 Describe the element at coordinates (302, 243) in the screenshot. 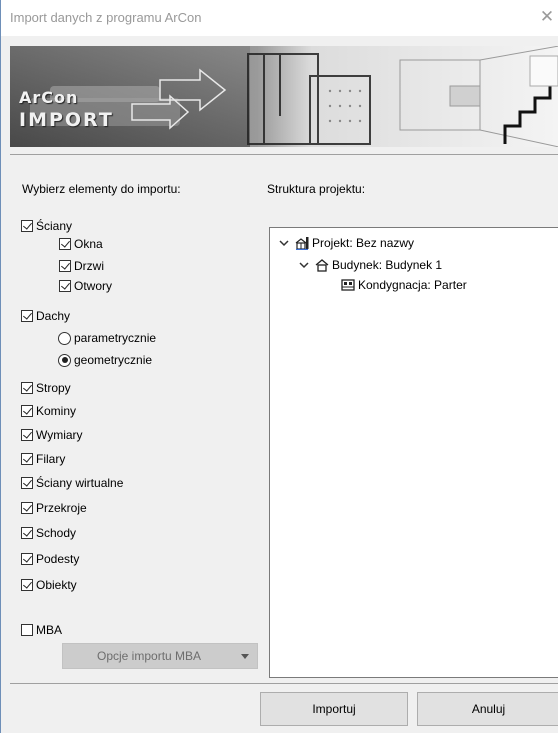

I see `project-icon` at that location.